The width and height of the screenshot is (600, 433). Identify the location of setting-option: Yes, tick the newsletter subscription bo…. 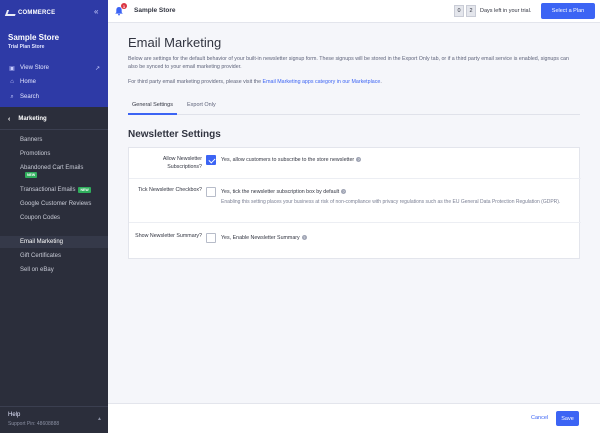
(284, 192).